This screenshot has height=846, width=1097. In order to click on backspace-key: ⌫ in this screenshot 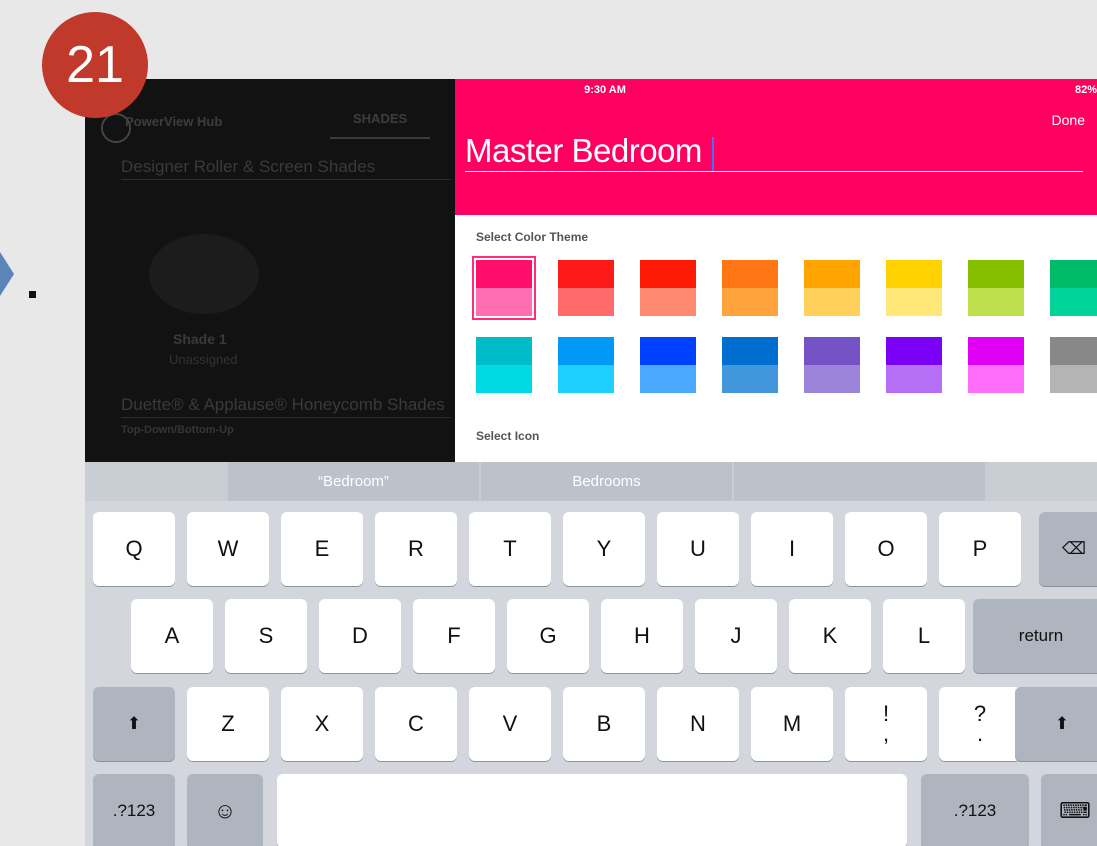, I will do `click(1068, 549)`.